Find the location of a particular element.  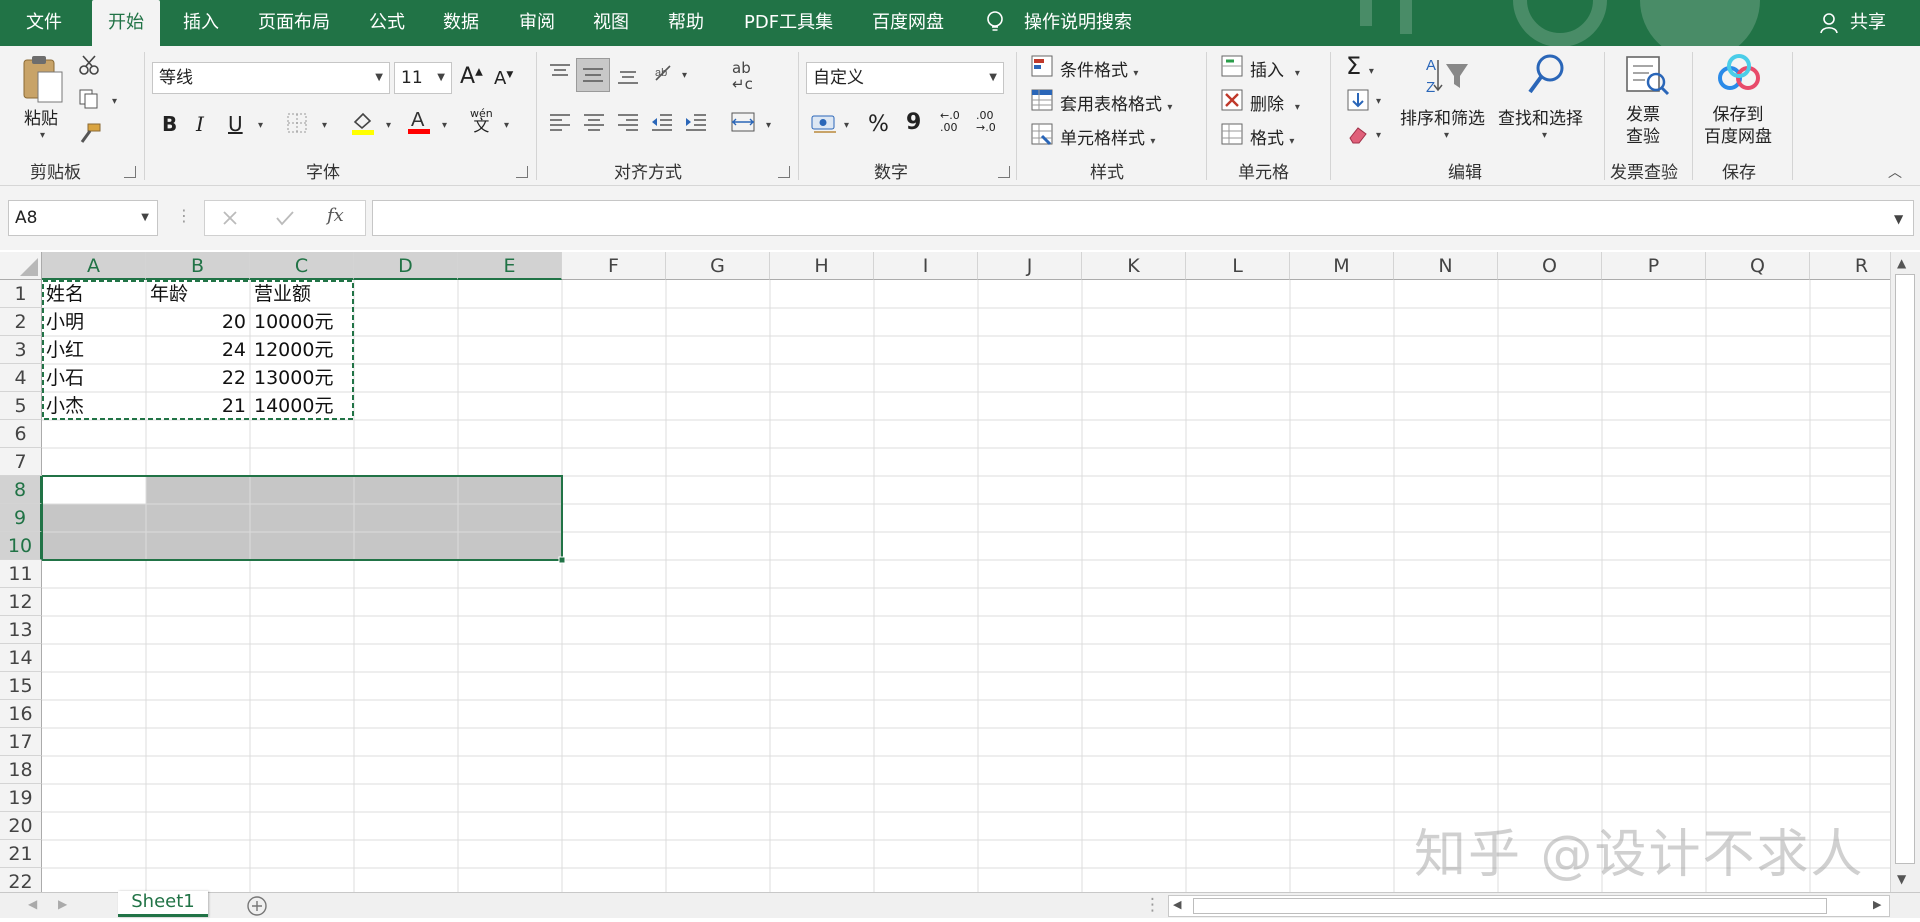

column-header-q: Q is located at coordinates (1758, 266).